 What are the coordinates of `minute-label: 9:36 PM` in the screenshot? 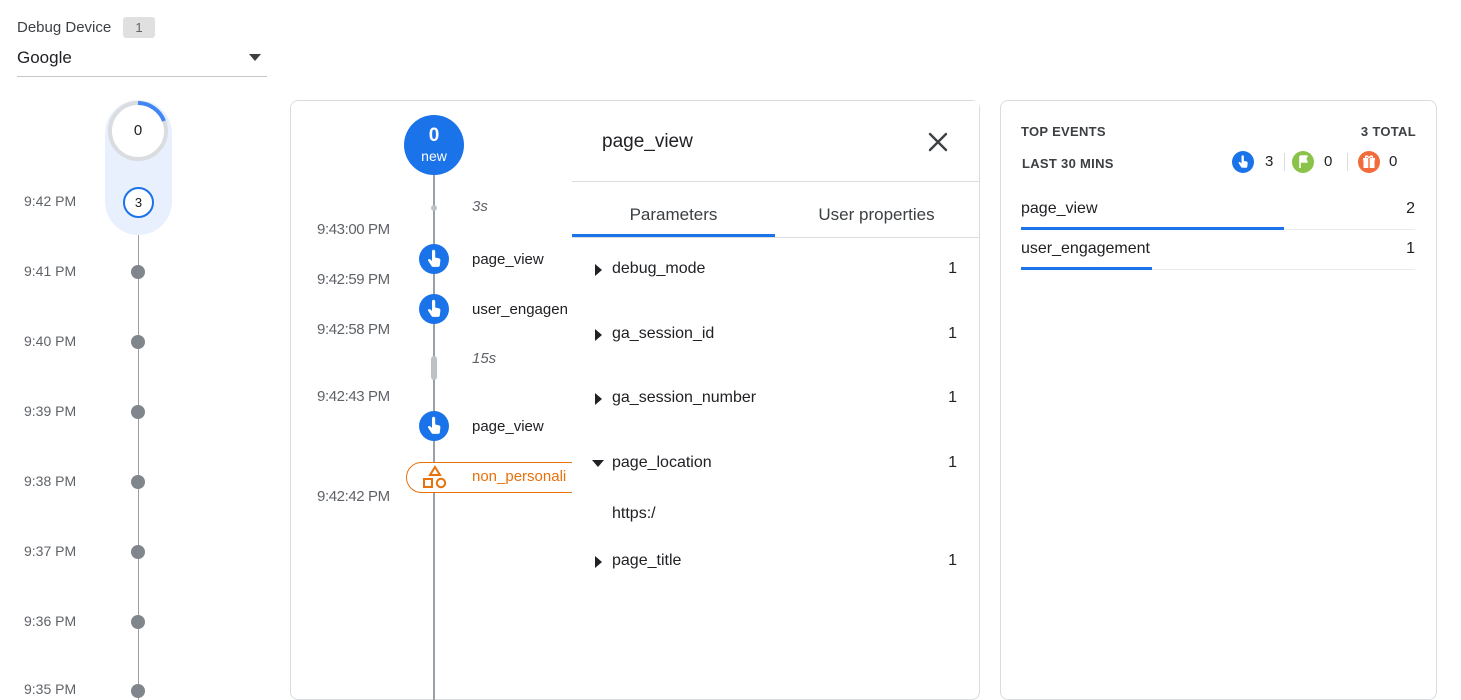 It's located at (50, 621).